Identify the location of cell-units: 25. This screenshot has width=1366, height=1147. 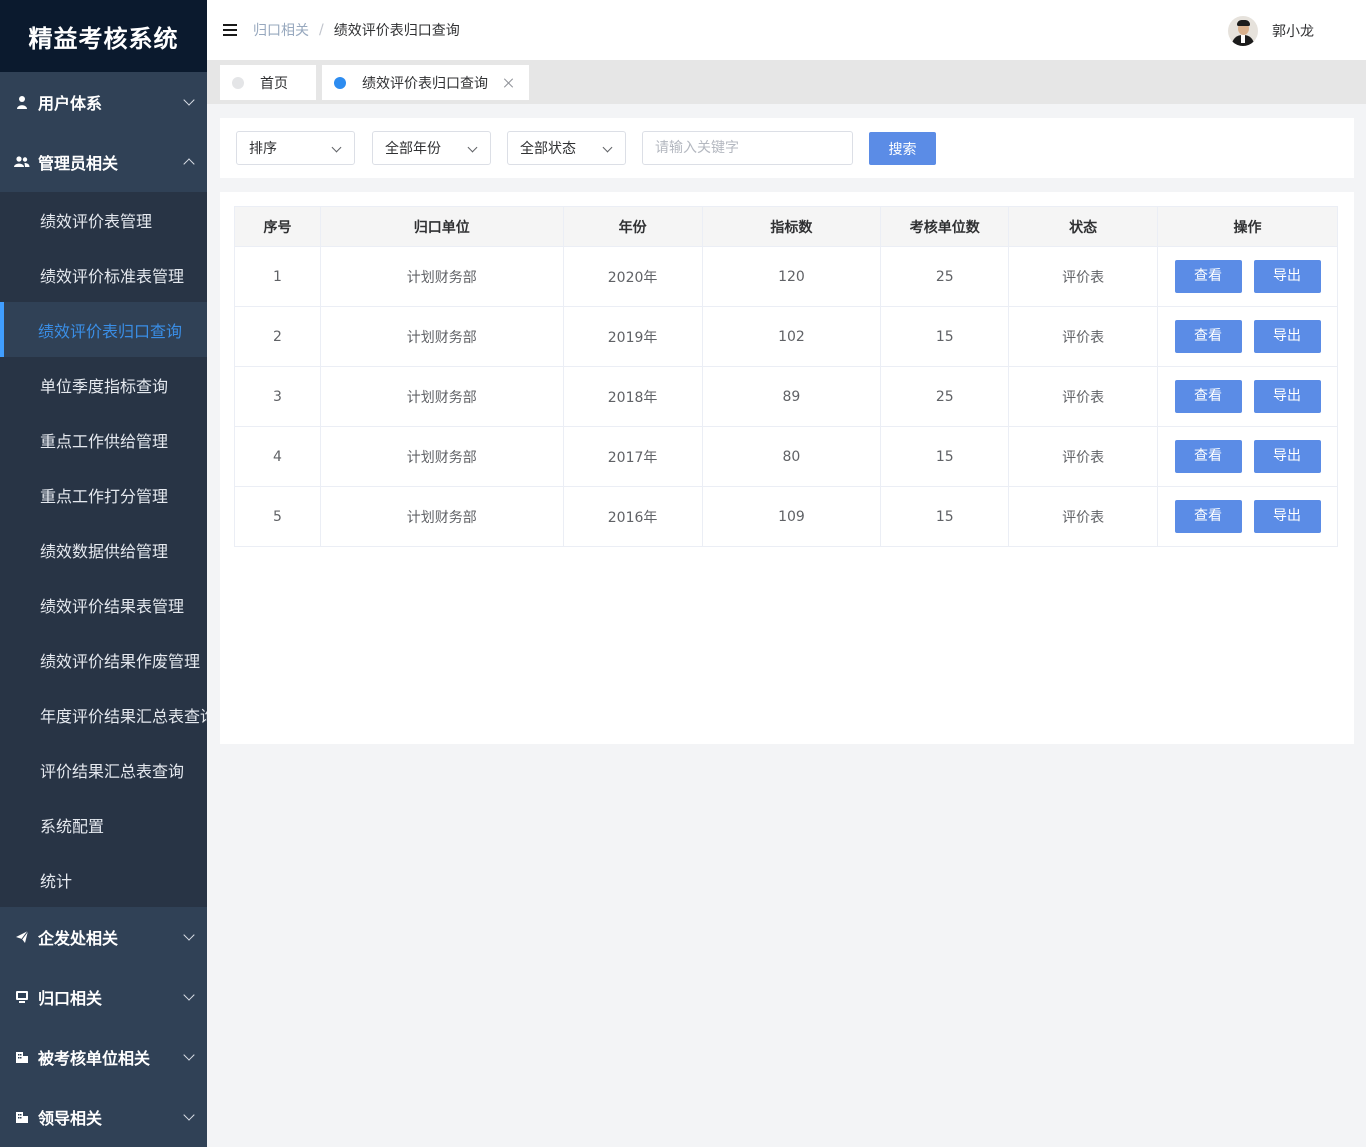
(945, 396).